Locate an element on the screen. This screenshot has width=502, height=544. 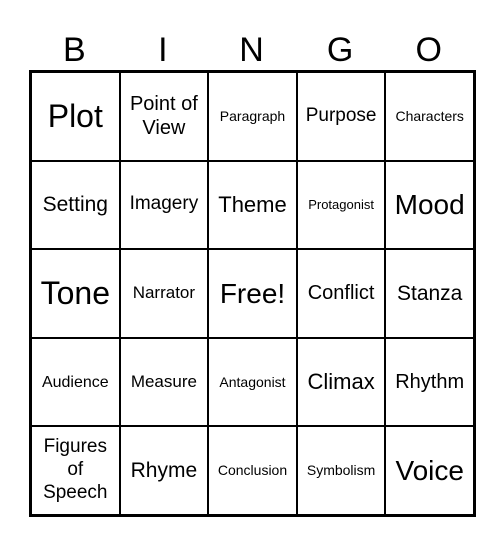
bingo-cell: Audience is located at coordinates (75, 382).